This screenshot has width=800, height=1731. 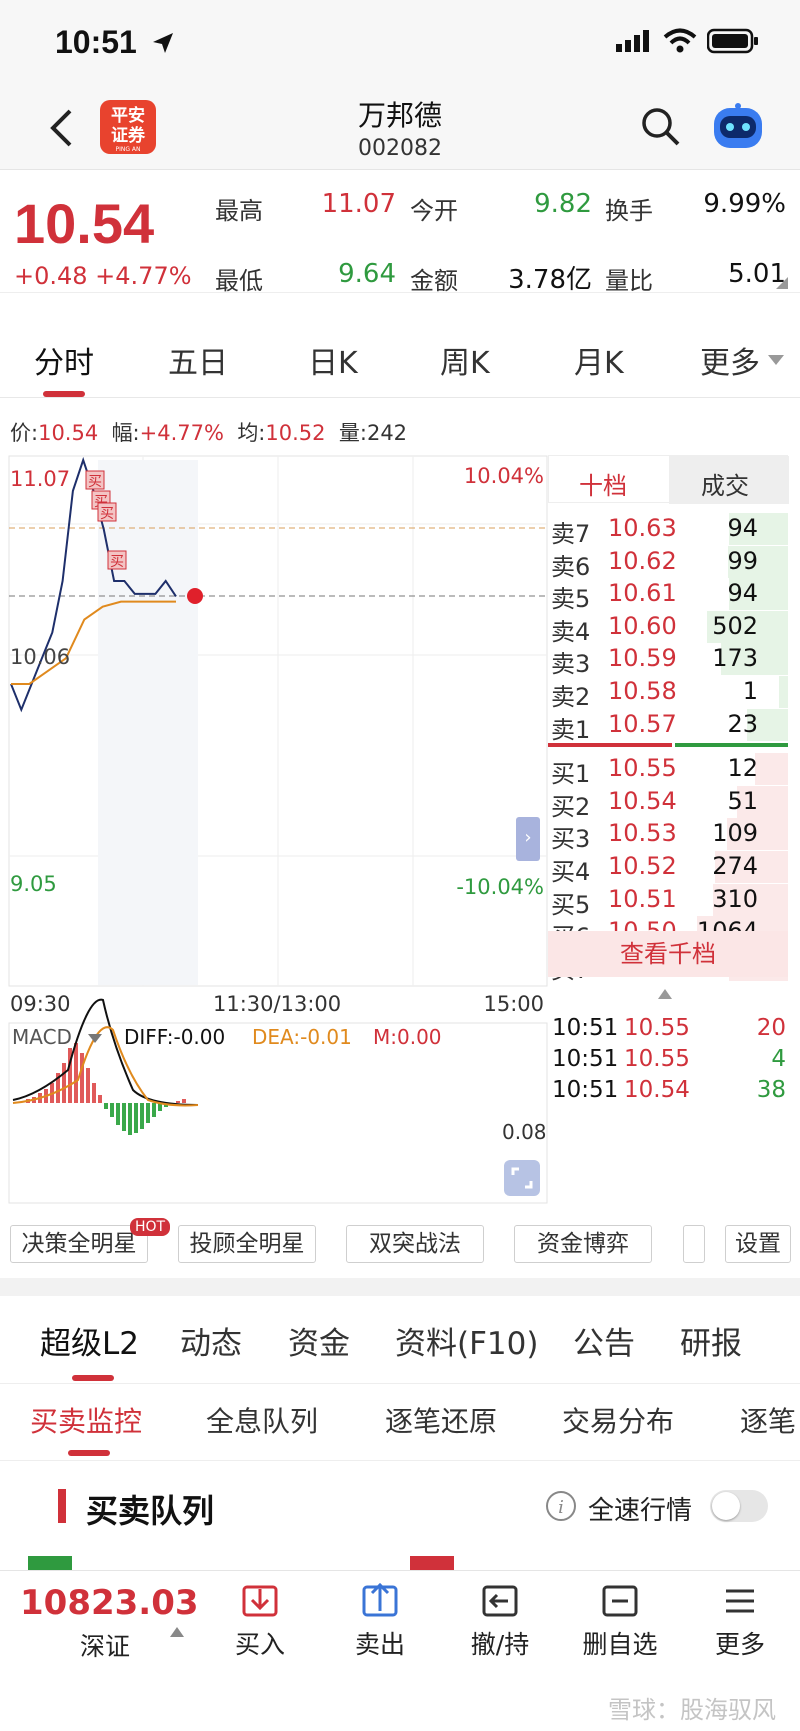 I want to click on tab-monthly-k: 月K, so click(x=599, y=360).